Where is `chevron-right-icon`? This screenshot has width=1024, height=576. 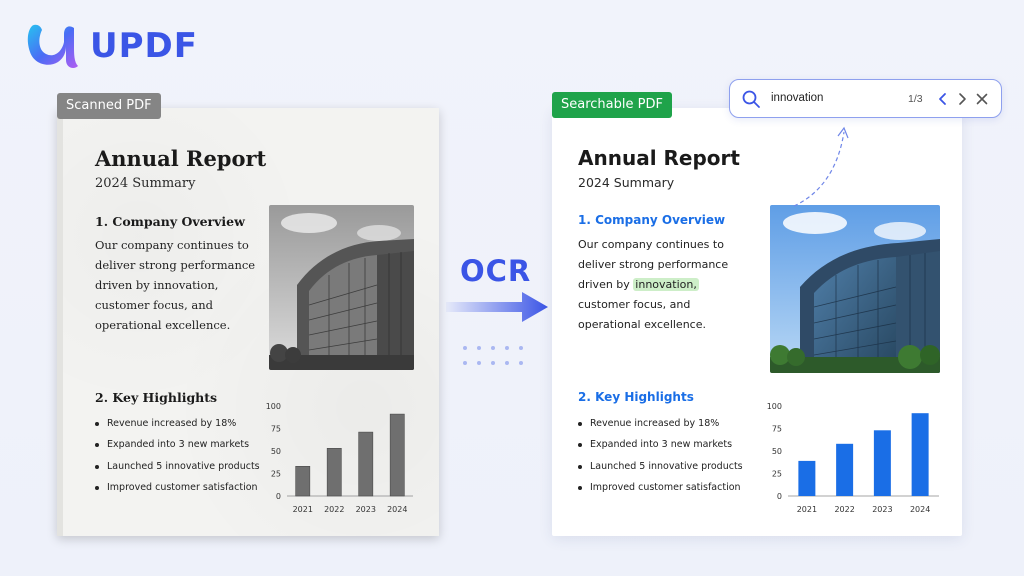
chevron-right-icon is located at coordinates (962, 99).